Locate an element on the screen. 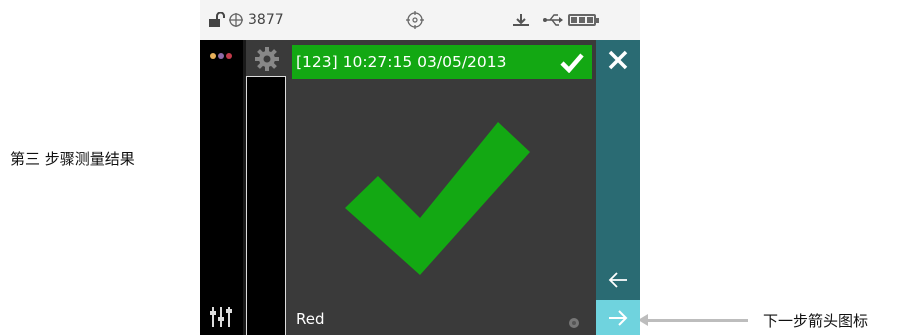 The height and width of the screenshot is (335, 912). right-nav-column is located at coordinates (618, 187).